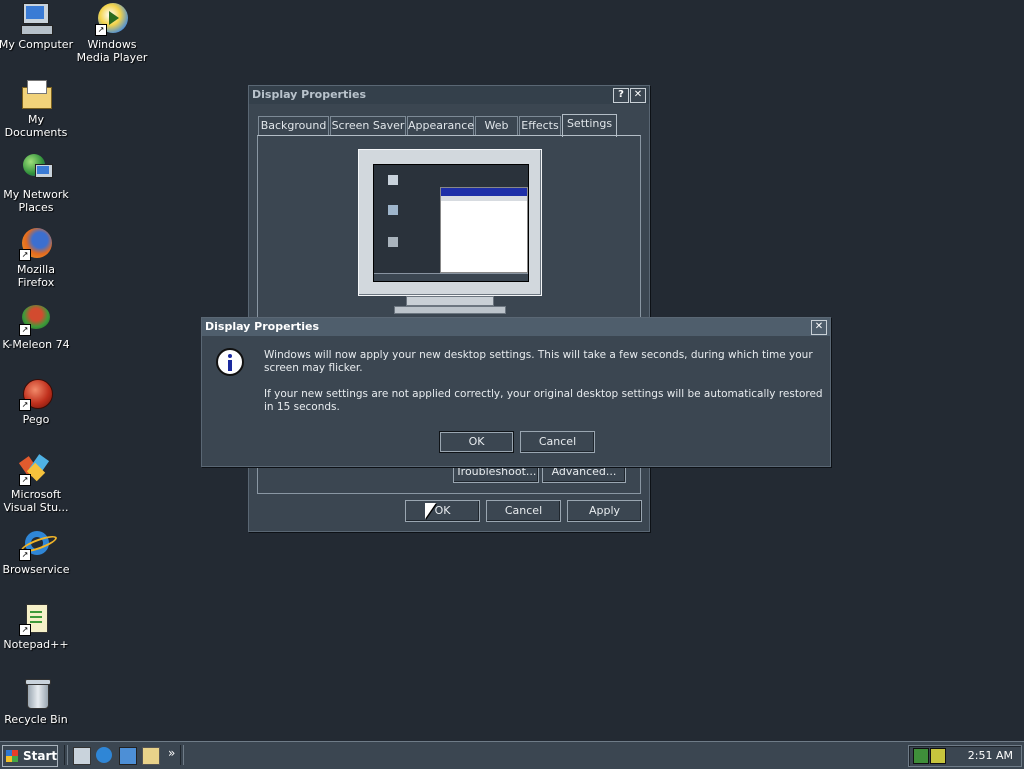  Describe the element at coordinates (450, 301) in the screenshot. I see `monitor-stand` at that location.